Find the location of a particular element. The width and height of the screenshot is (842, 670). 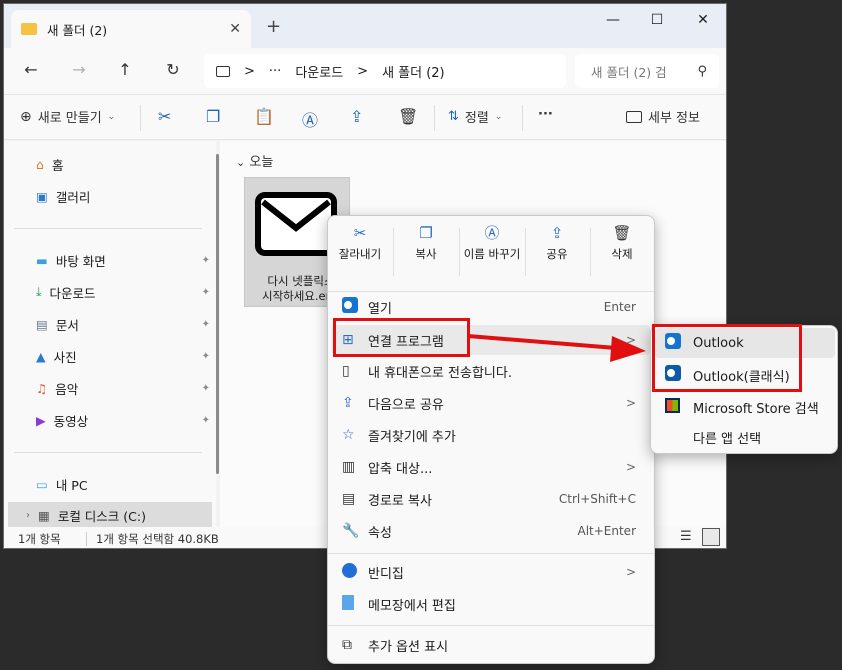

menu-item-compress-to: ▥ 압축 대상... > is located at coordinates (491, 467).